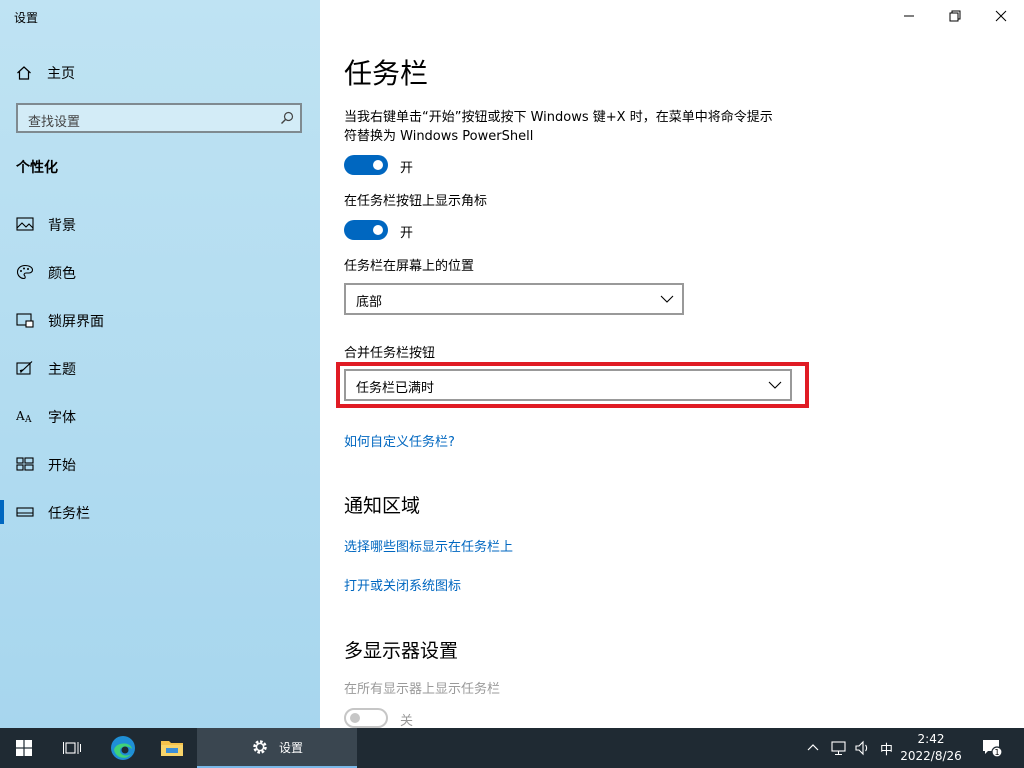 This screenshot has width=1024, height=768. I want to click on sidebar-item-lock-screen: 锁屏界面, so click(160, 320).